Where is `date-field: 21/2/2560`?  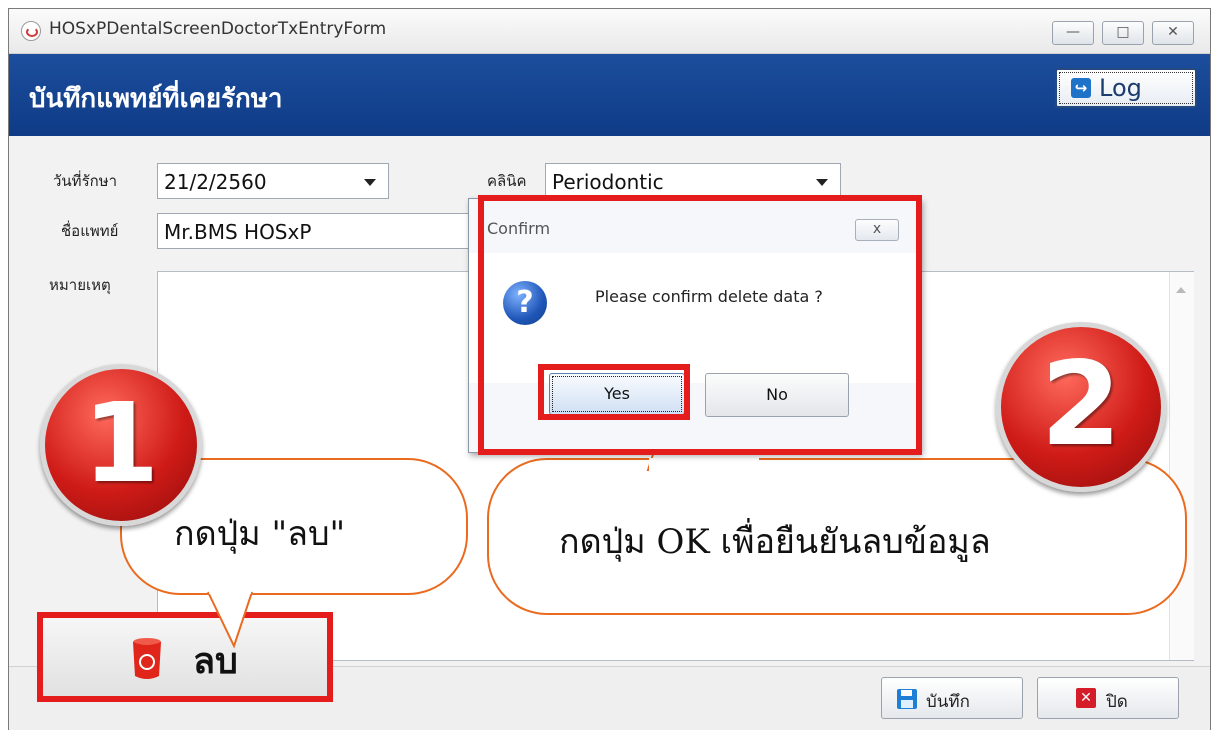
date-field: 21/2/2560 is located at coordinates (273, 181).